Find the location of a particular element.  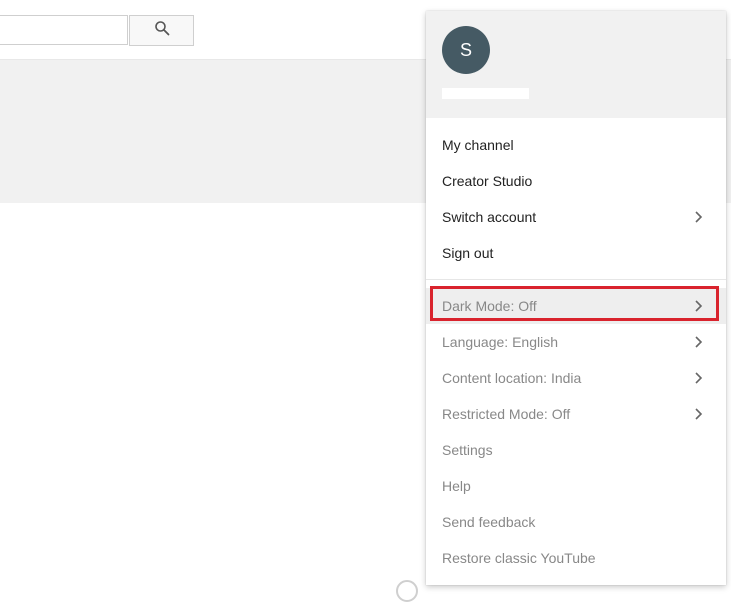

menu-item-creator-studio: Creator Studio is located at coordinates (576, 181).